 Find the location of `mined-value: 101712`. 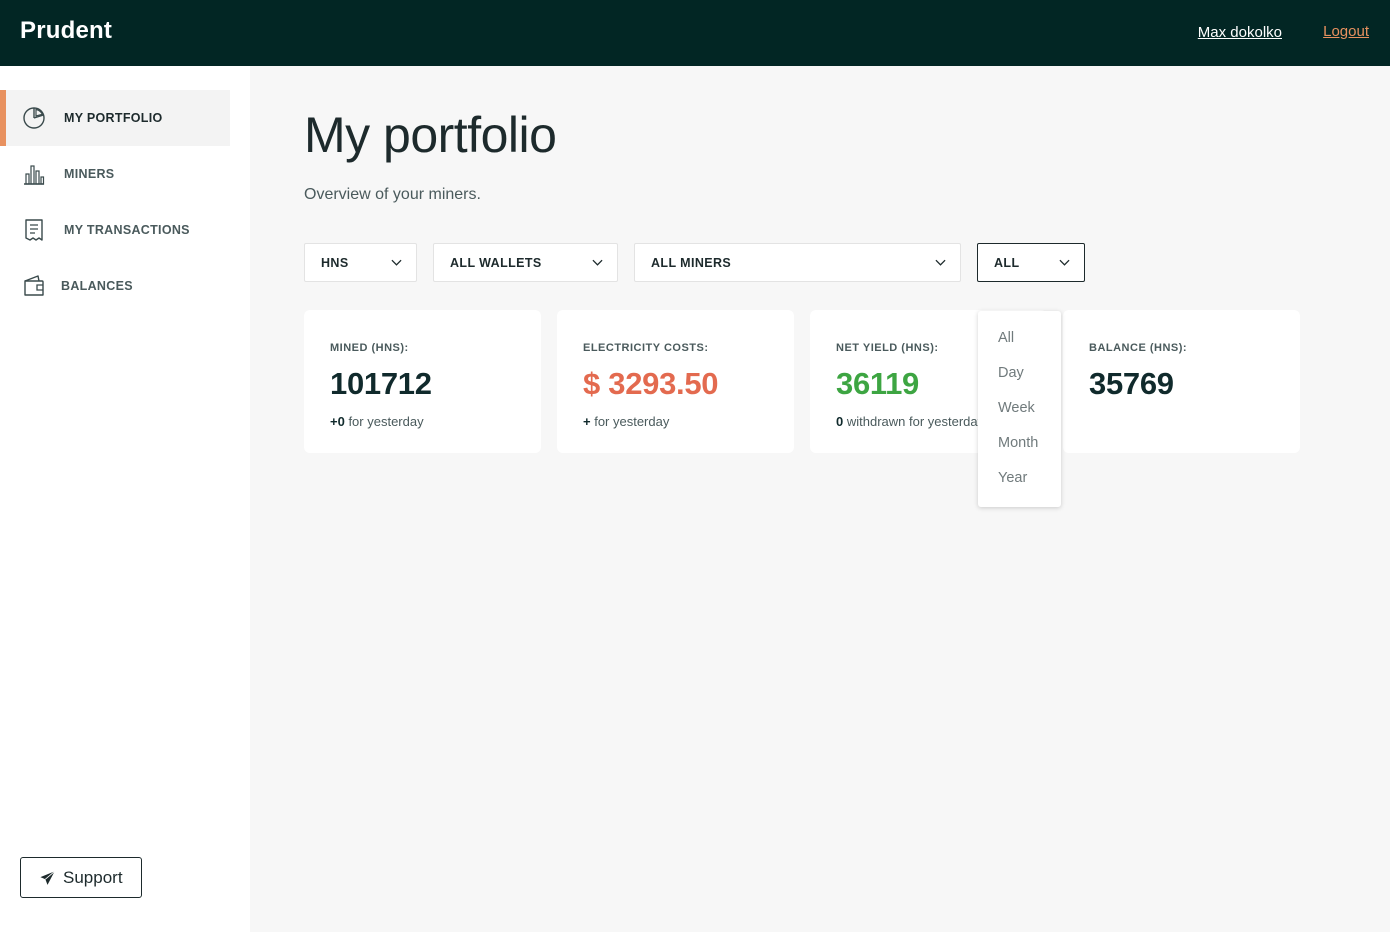

mined-value: 101712 is located at coordinates (381, 383).